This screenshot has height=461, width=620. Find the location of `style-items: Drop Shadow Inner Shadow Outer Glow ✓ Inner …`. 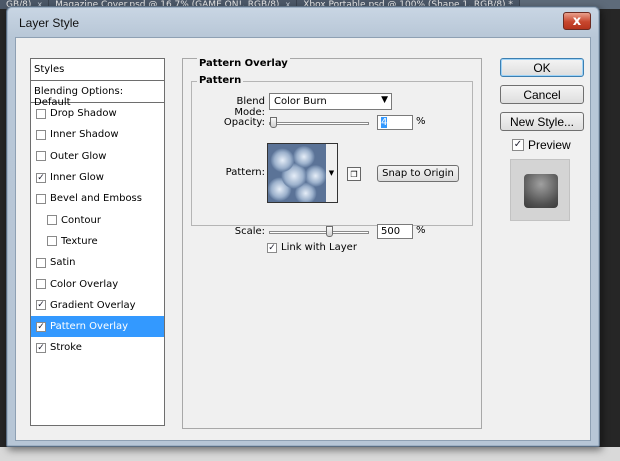

style-items: Drop Shadow Inner Shadow Outer Glow ✓ Inner … is located at coordinates (97, 231).